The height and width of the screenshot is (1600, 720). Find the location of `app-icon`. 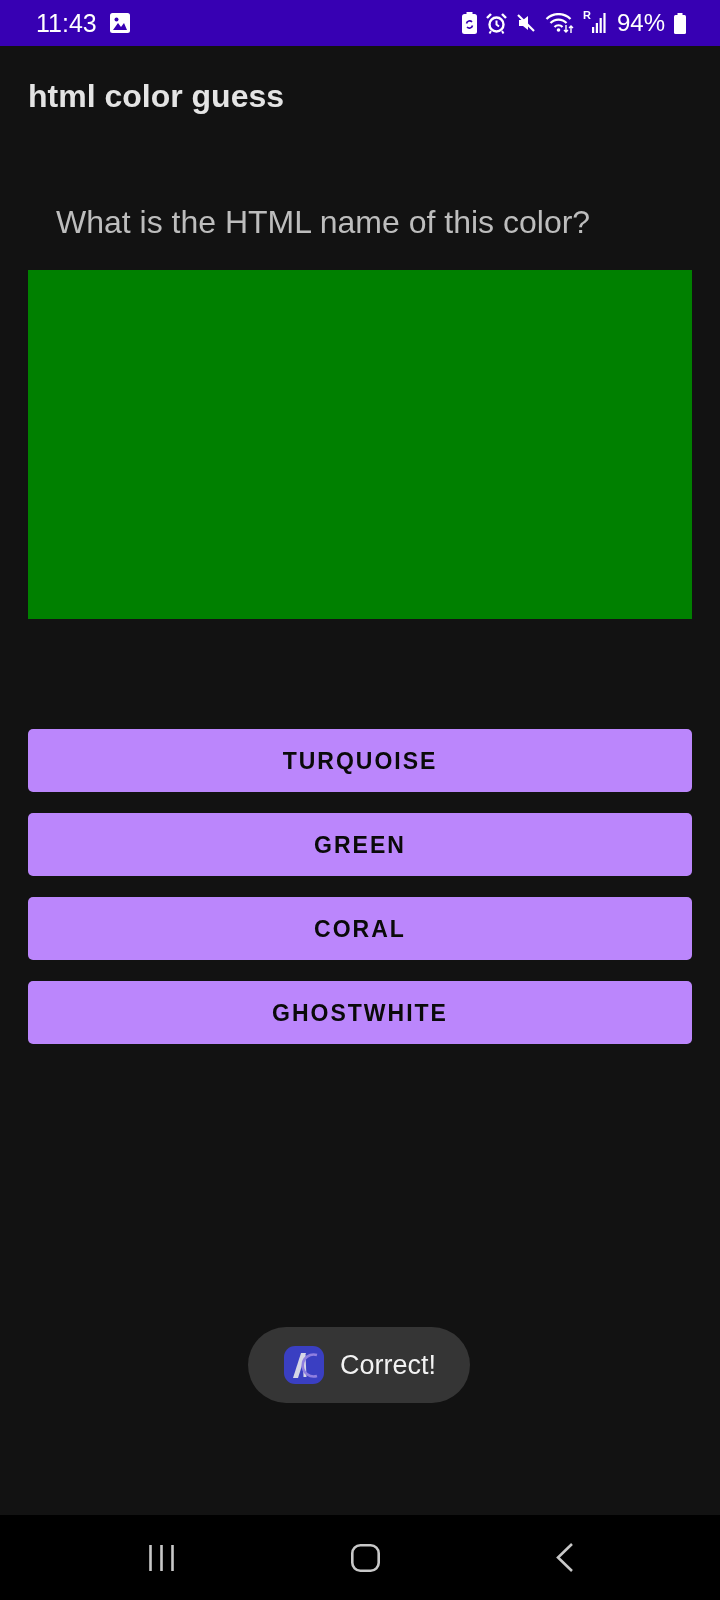

app-icon is located at coordinates (304, 1365).